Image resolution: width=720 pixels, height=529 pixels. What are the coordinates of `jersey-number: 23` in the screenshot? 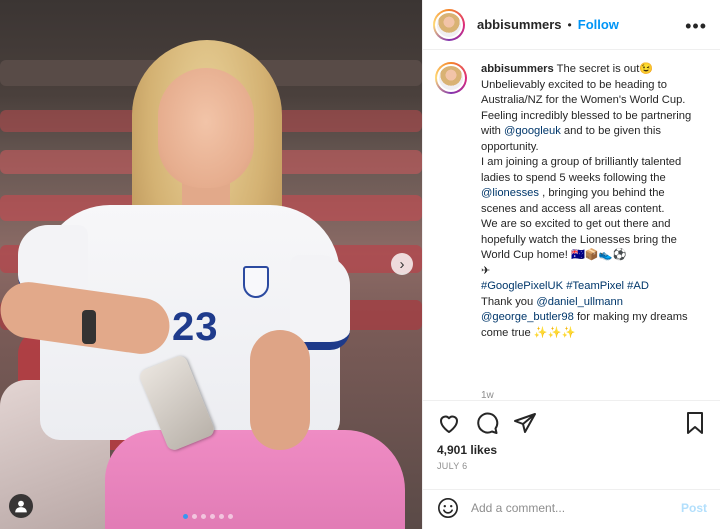 It's located at (195, 327).